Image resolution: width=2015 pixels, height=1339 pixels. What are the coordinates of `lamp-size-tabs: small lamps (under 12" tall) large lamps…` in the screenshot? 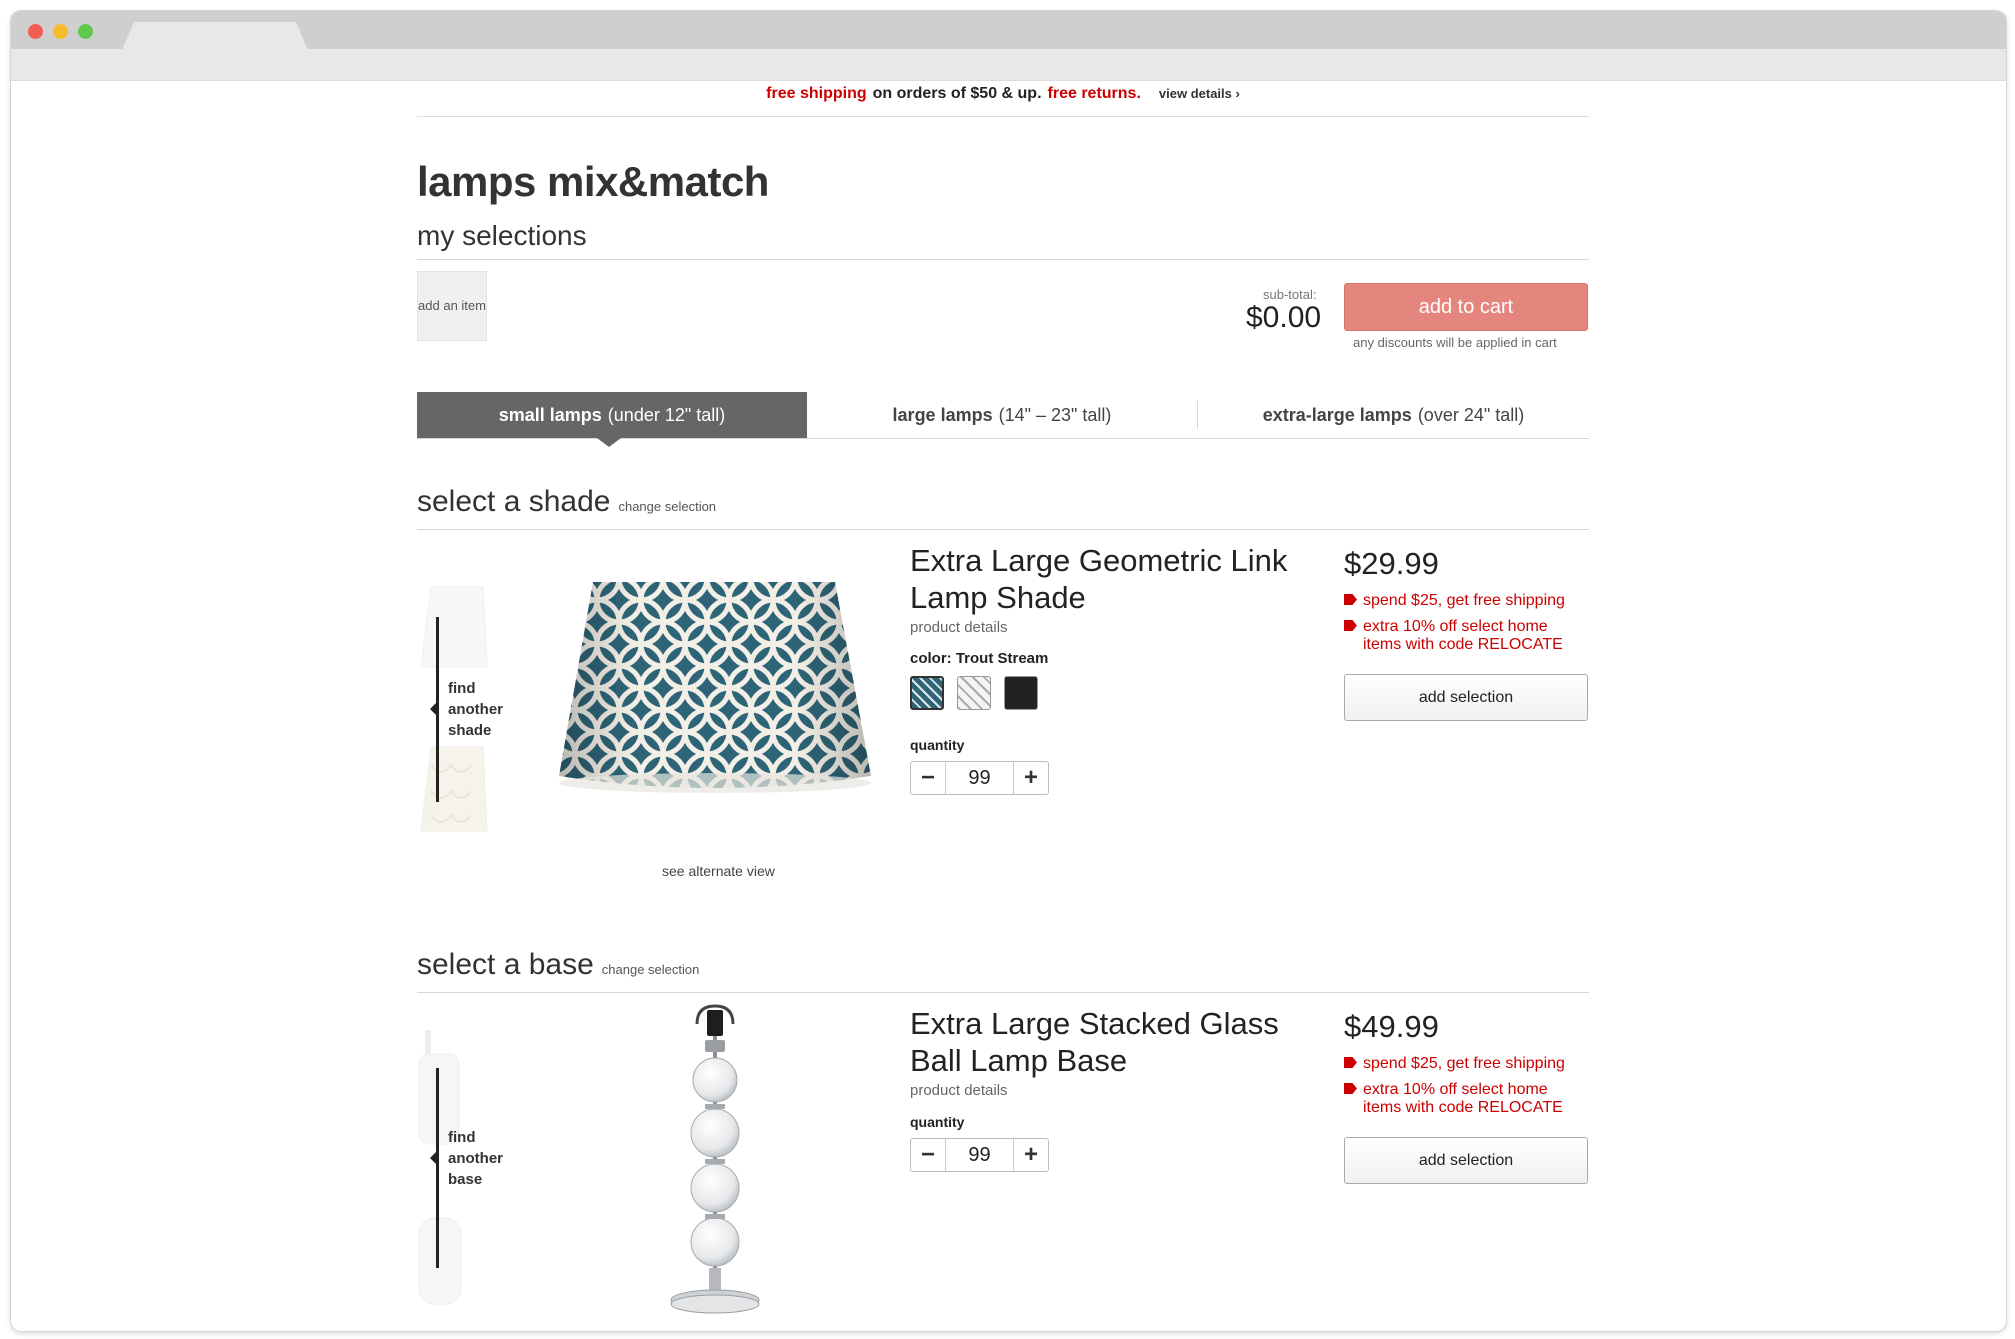 It's located at (1003, 419).